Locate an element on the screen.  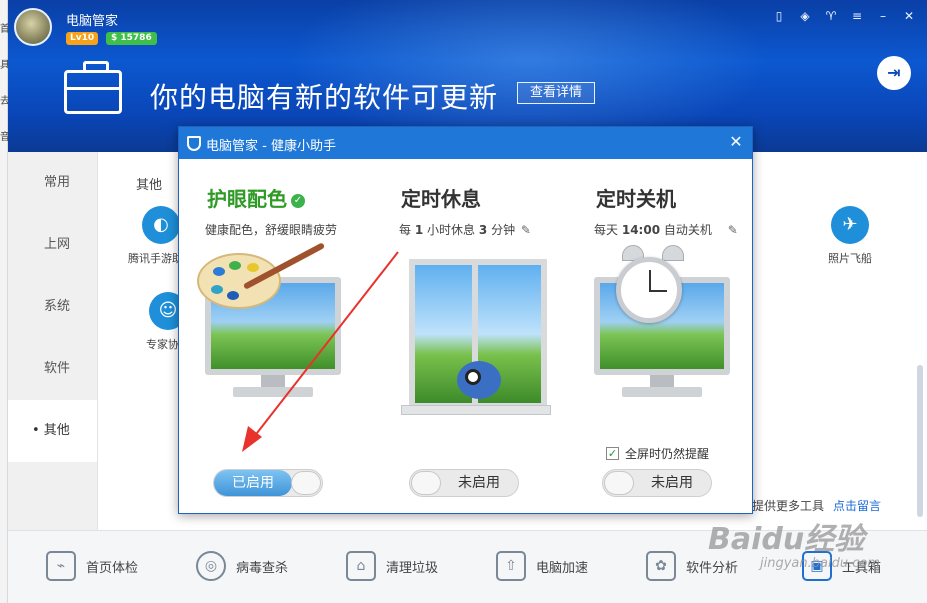
enabled-check-icon: ✓ is located at coordinates (298, 200).